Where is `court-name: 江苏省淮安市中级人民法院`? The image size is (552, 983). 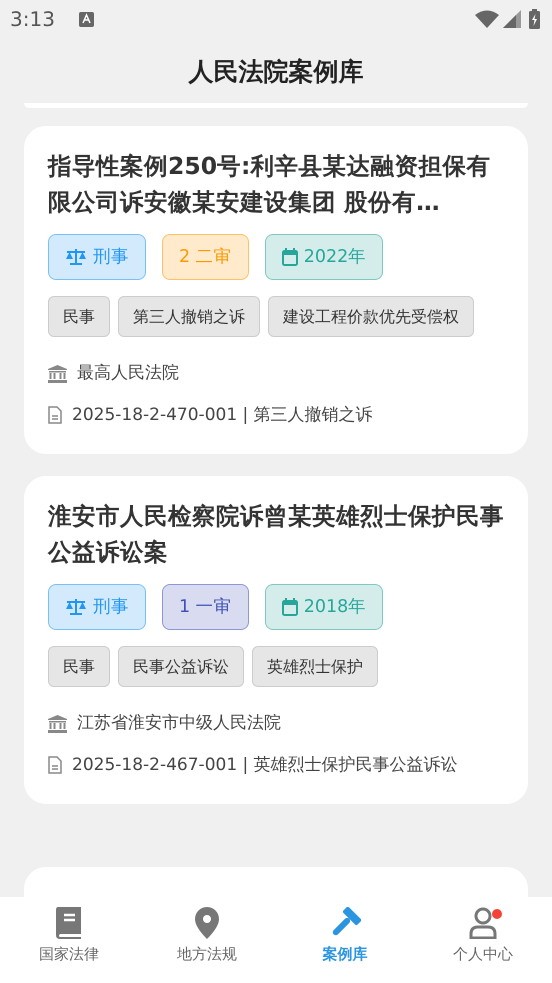 court-name: 江苏省淮安市中级人民法院 is located at coordinates (179, 723).